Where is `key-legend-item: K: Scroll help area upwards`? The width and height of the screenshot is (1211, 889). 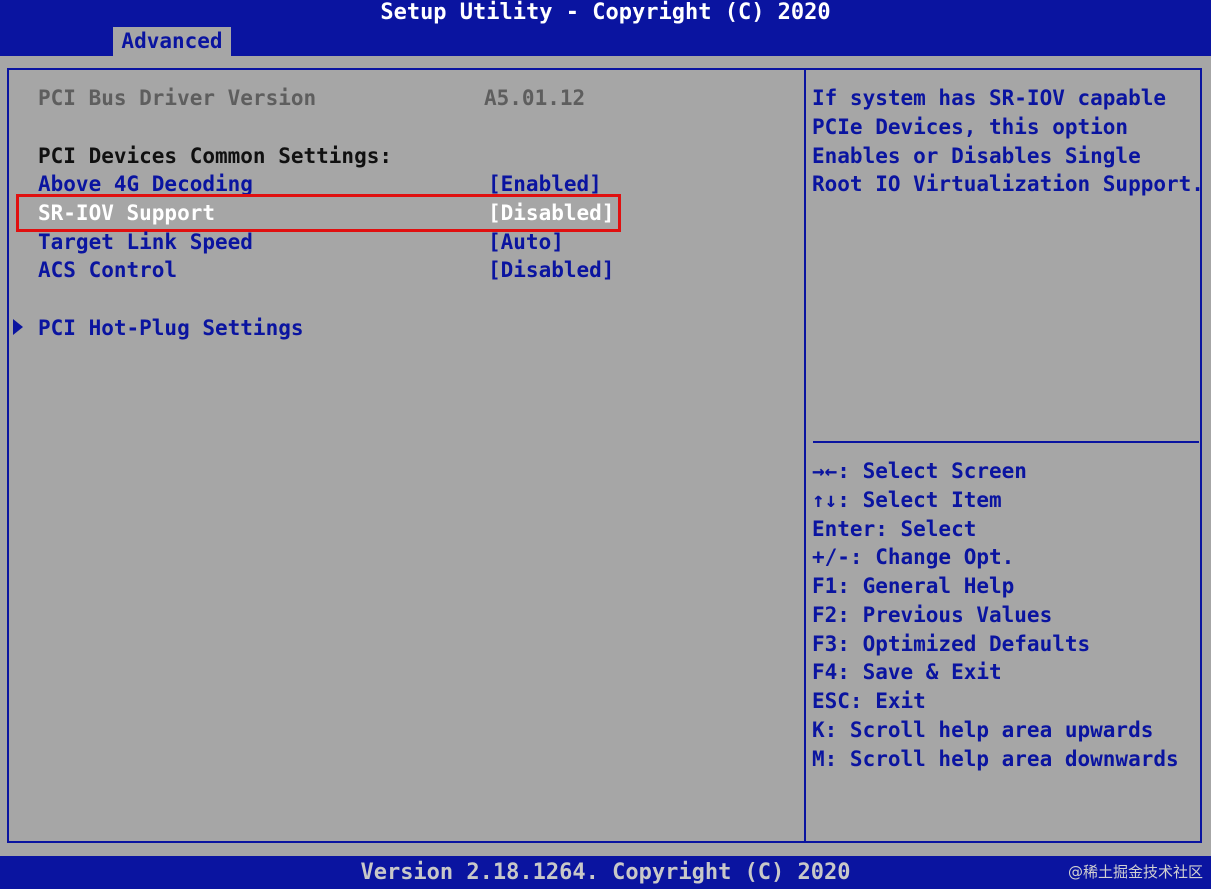 key-legend-item: K: Scroll help area upwards is located at coordinates (983, 730).